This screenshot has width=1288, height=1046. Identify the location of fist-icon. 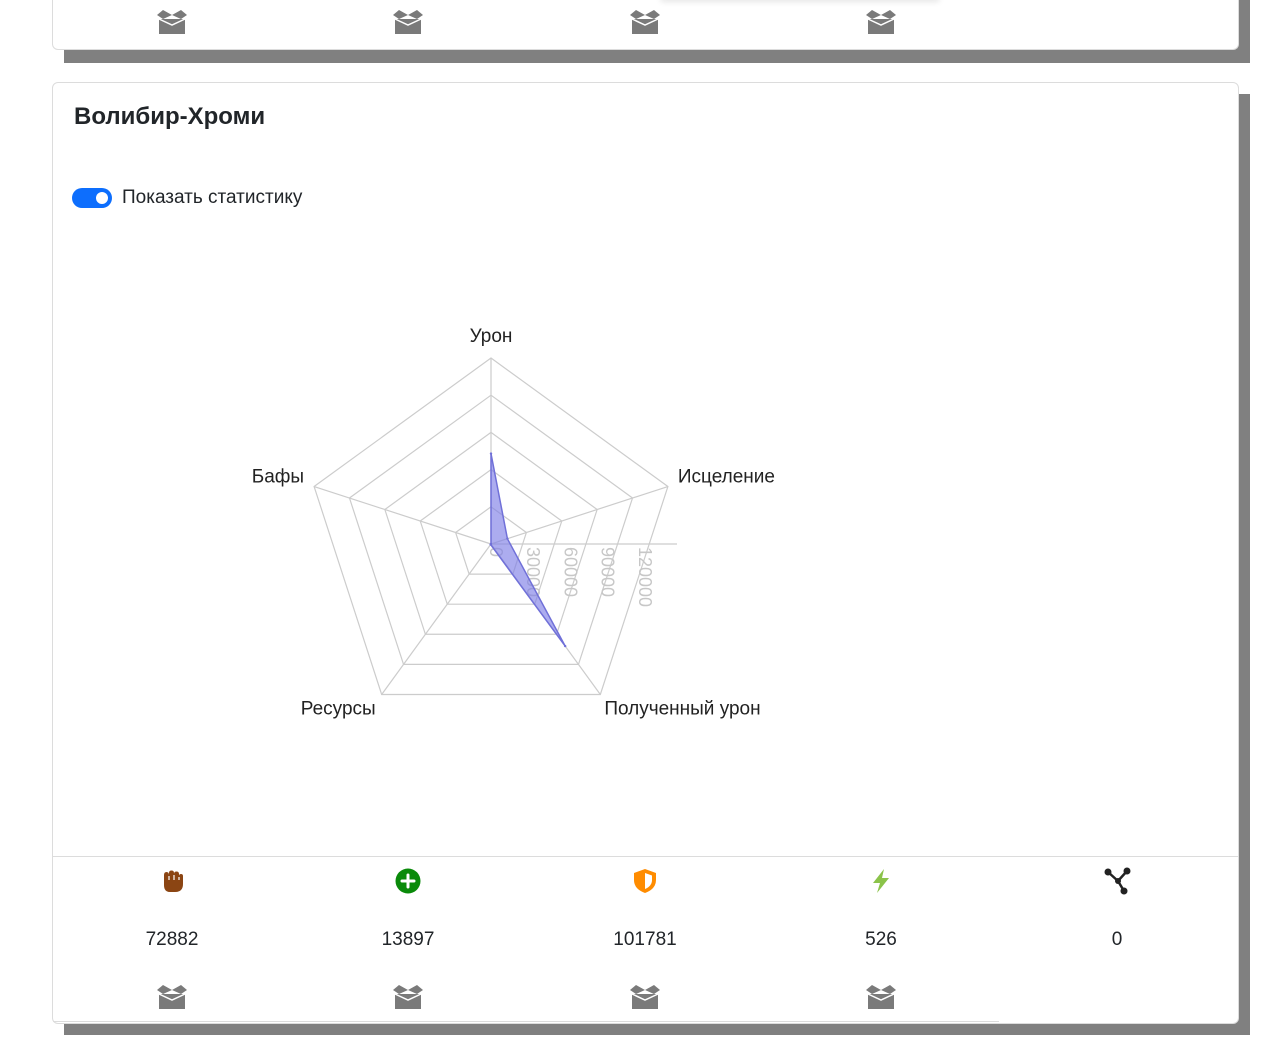
(173, 881).